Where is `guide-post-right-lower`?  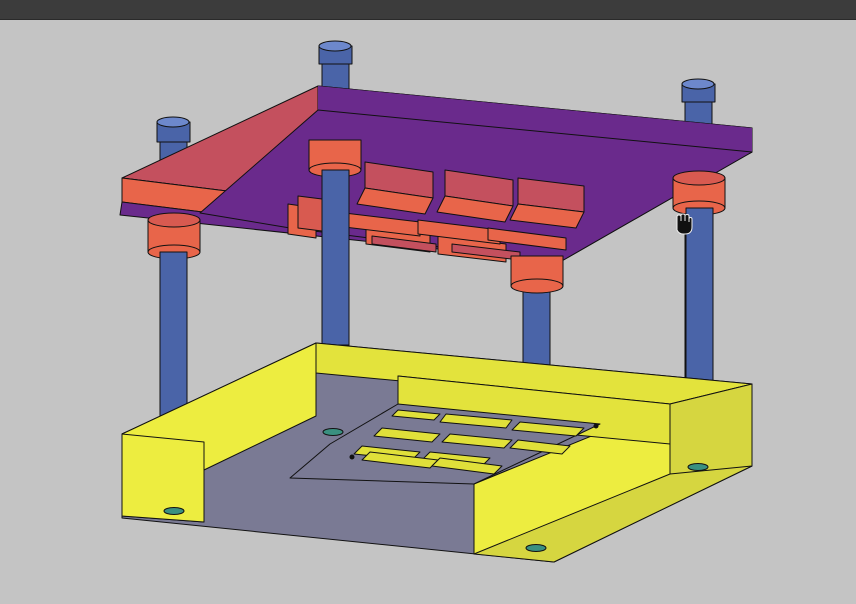
guide-post-right-lower is located at coordinates (699, 296).